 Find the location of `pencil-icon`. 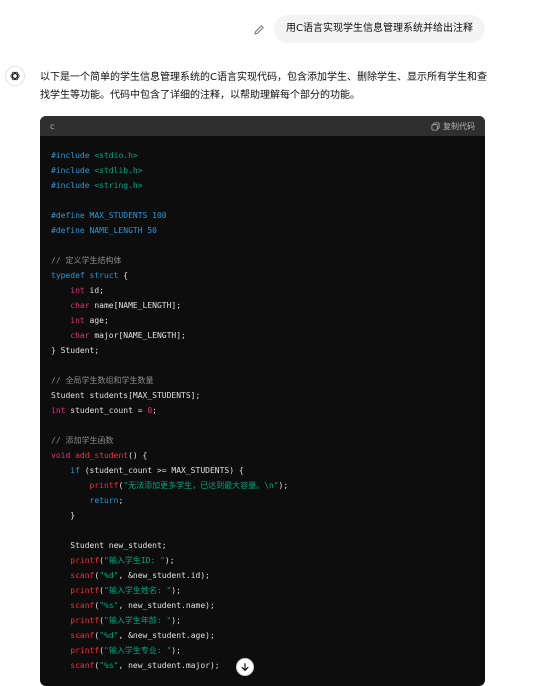

pencil-icon is located at coordinates (259, 29).